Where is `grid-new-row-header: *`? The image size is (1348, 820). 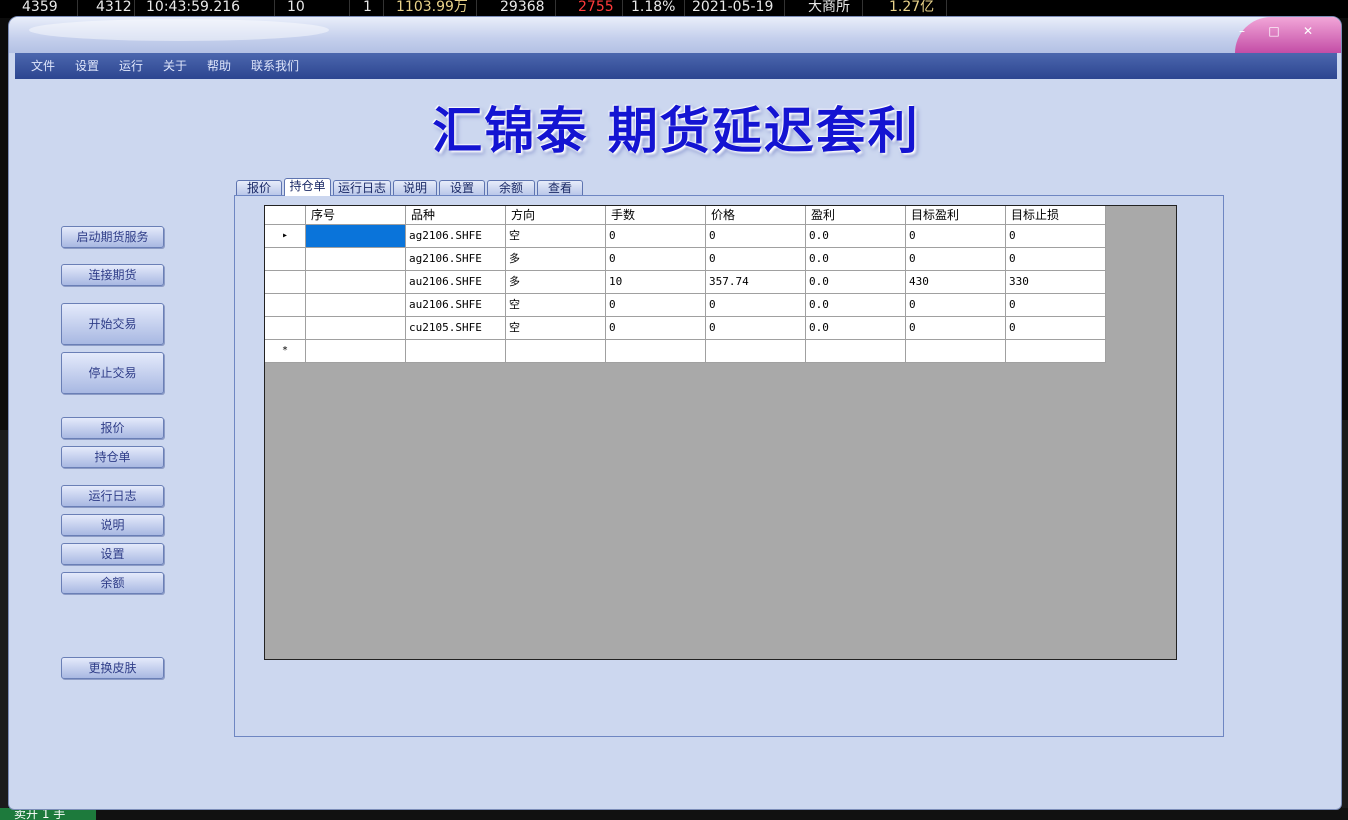
grid-new-row-header: * is located at coordinates (285, 351).